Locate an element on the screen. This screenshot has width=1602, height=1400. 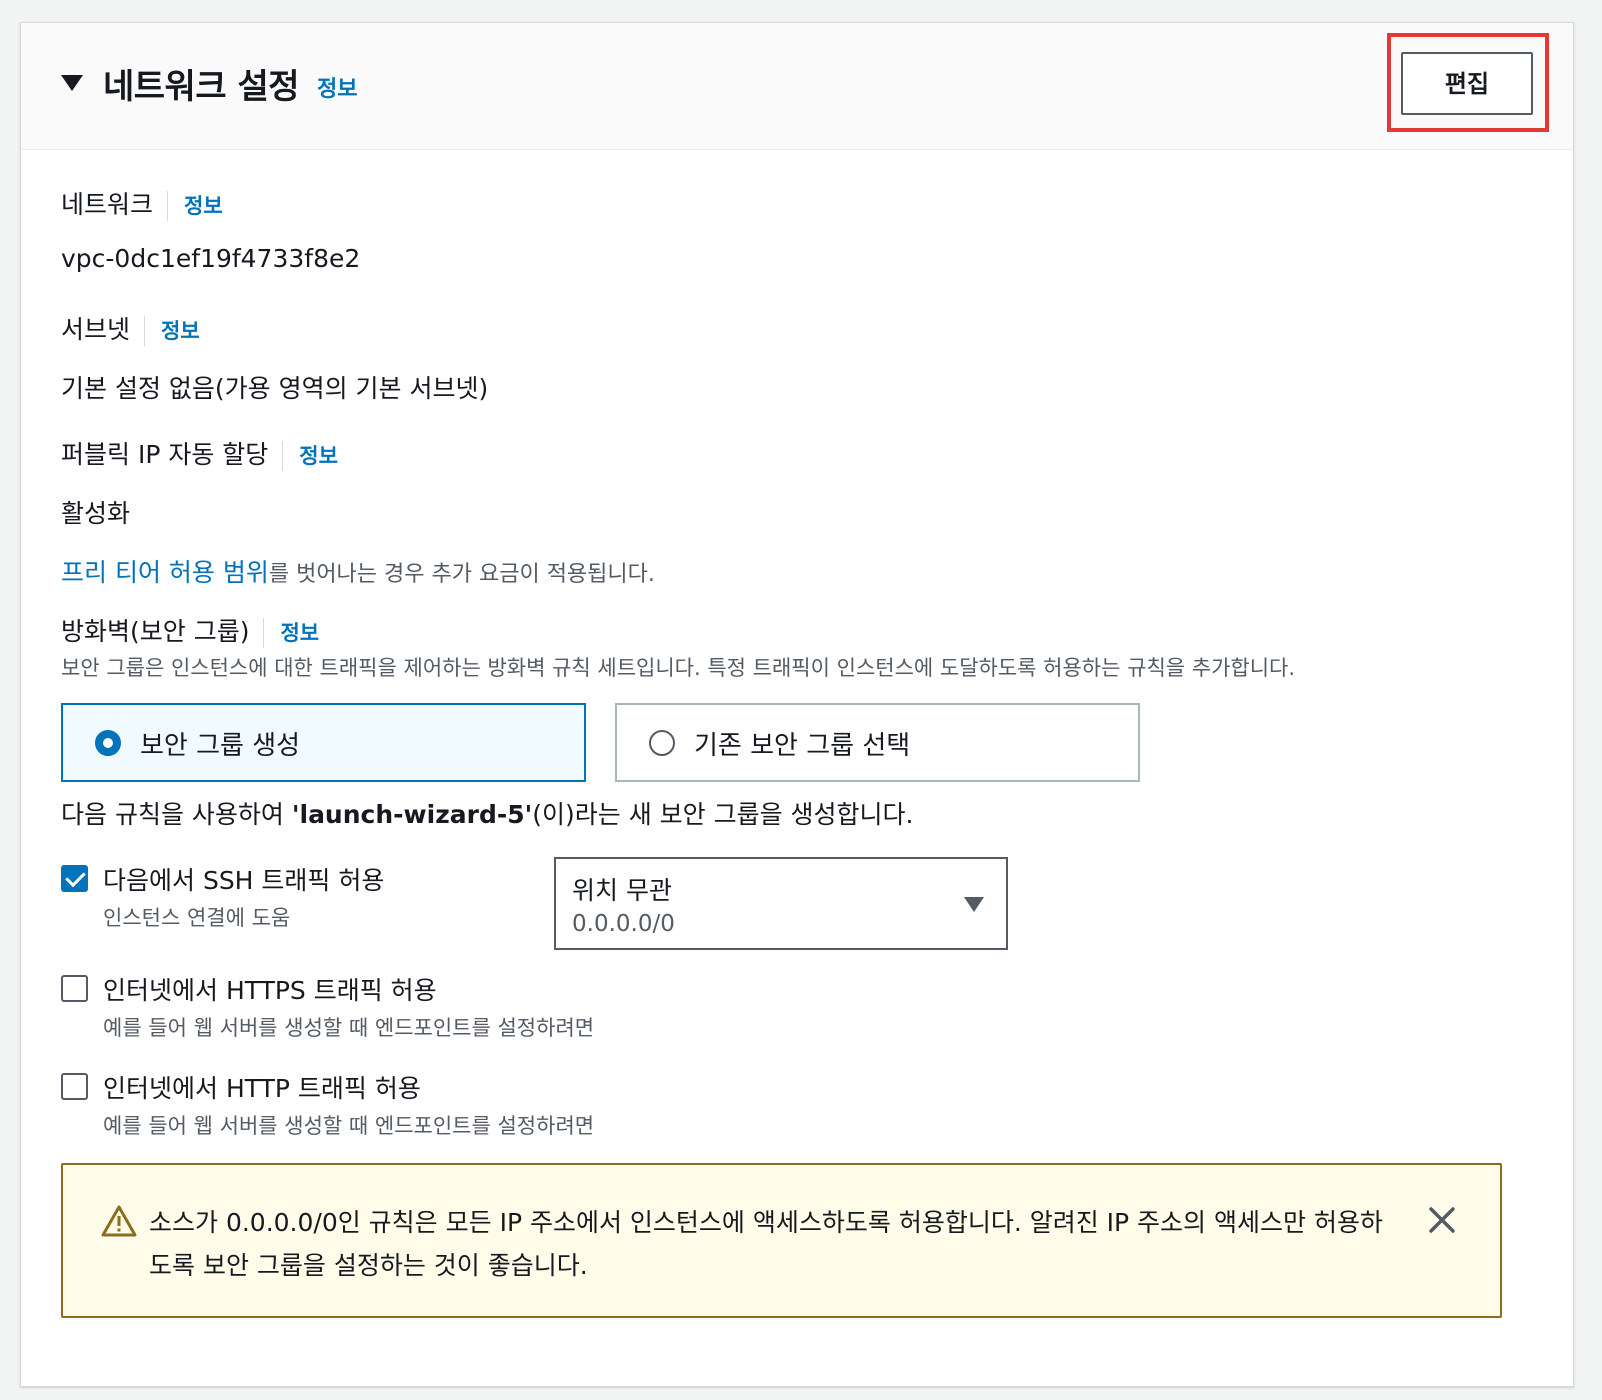
subnet-value: 기본 설정 없음(가용 영역의 기본 서브넷) is located at coordinates (275, 388).